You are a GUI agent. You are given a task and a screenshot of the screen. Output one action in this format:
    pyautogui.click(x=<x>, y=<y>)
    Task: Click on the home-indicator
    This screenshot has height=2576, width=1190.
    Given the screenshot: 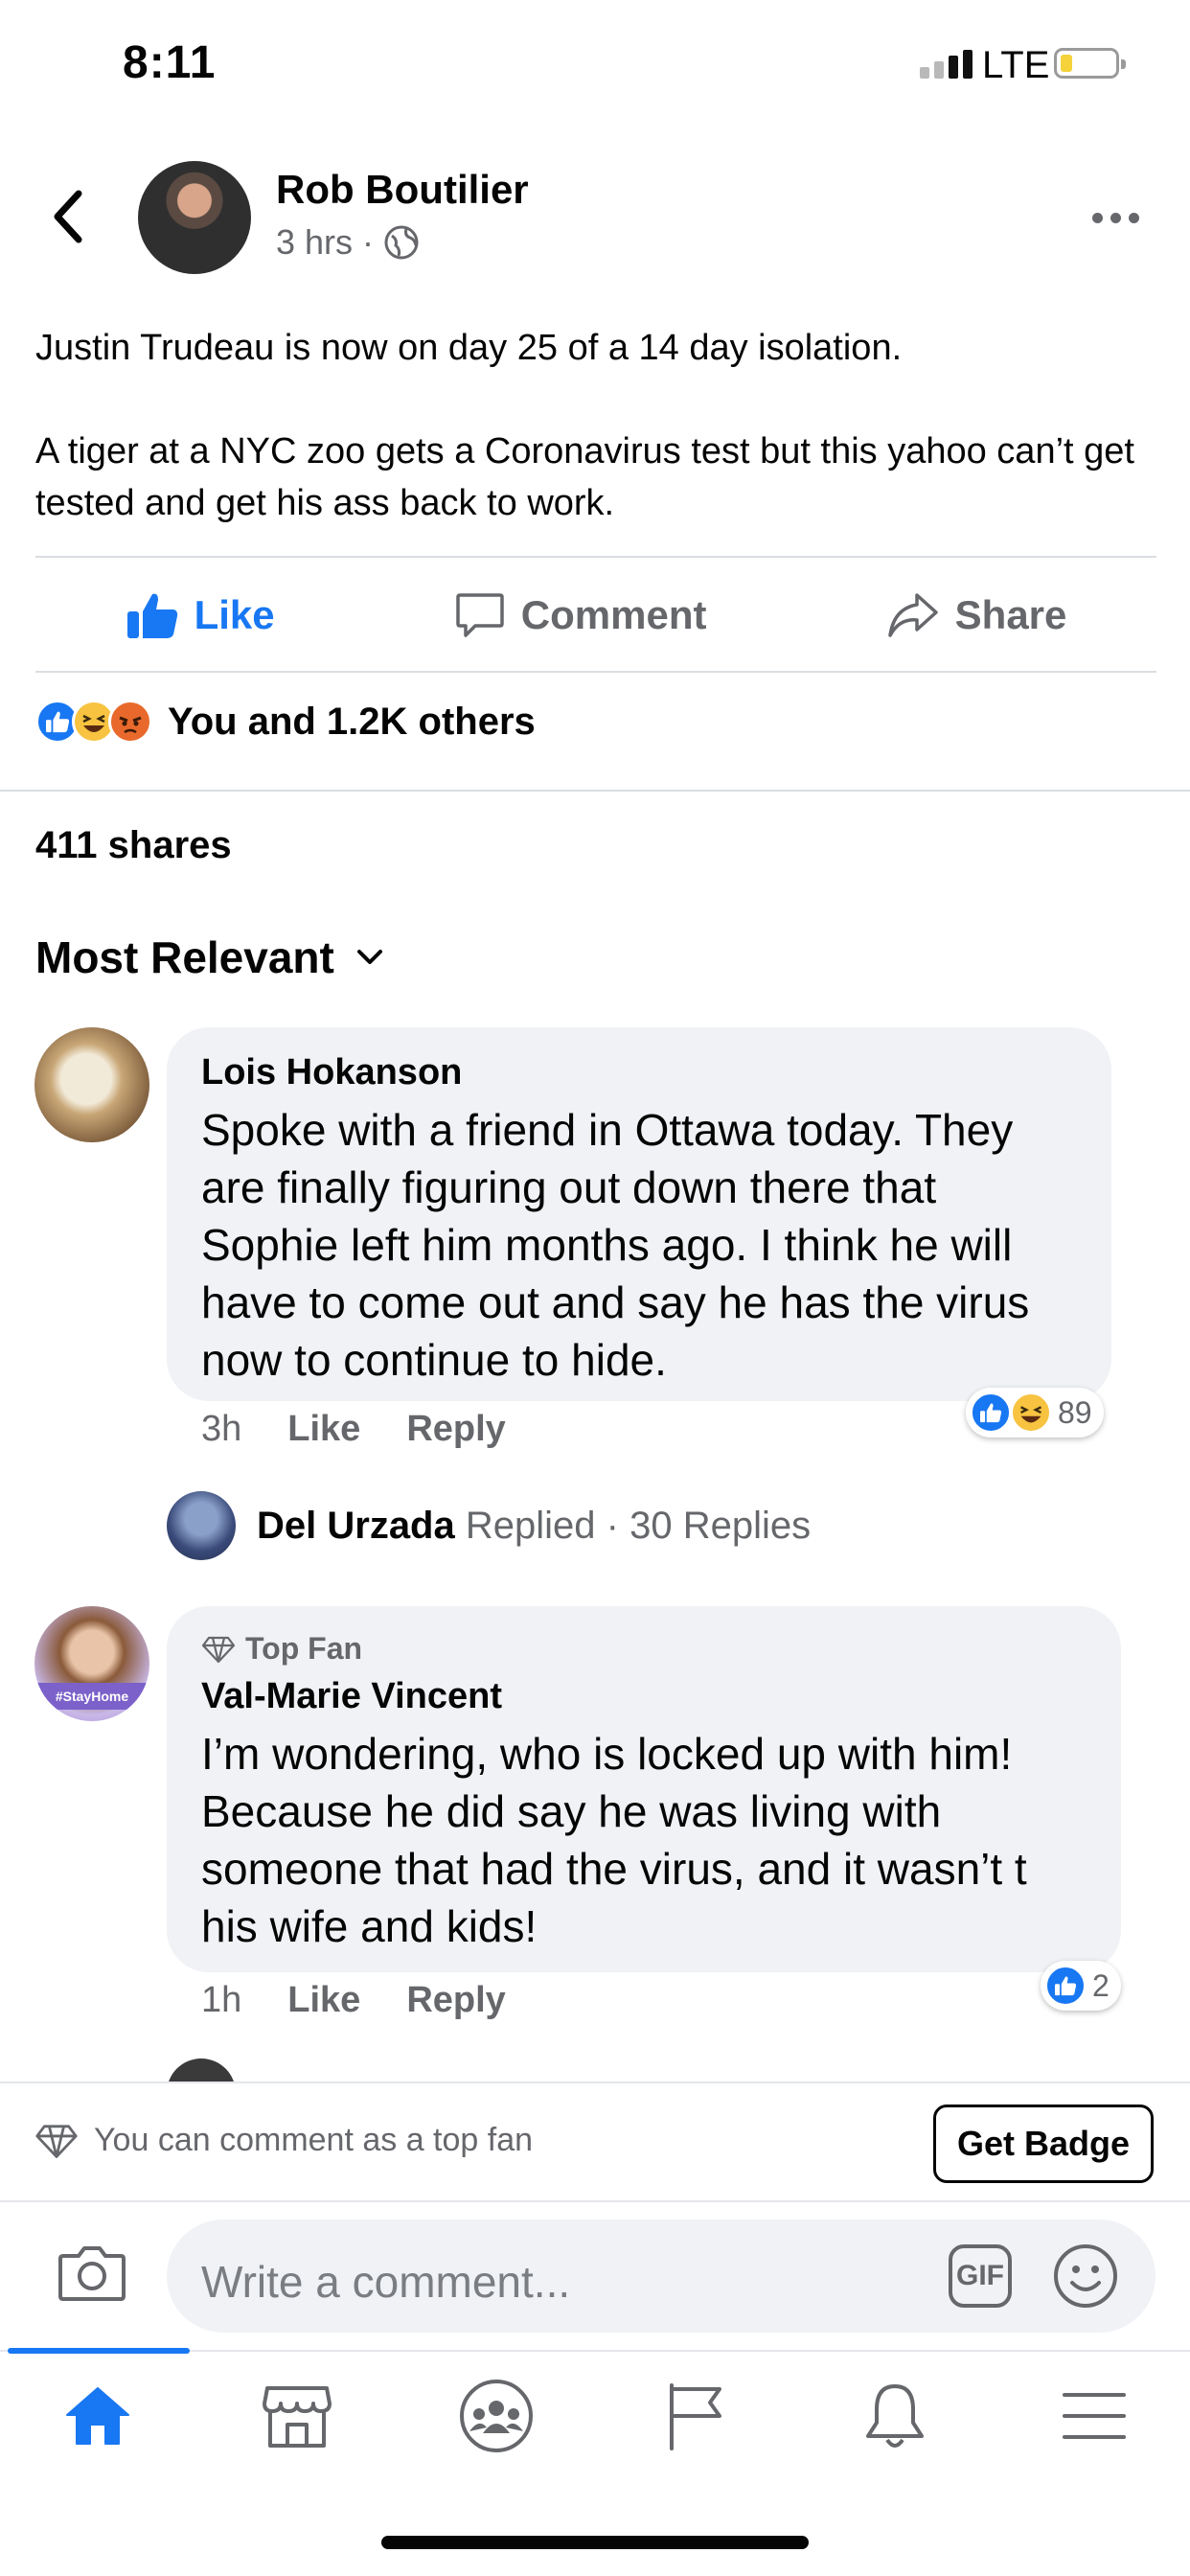 What is the action you would take?
    pyautogui.click(x=595, y=2542)
    